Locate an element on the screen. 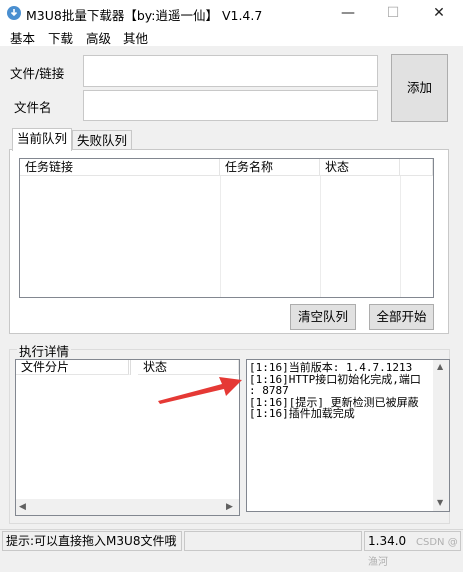 The height and width of the screenshot is (572, 463). log-line: : 8787 is located at coordinates (269, 390).